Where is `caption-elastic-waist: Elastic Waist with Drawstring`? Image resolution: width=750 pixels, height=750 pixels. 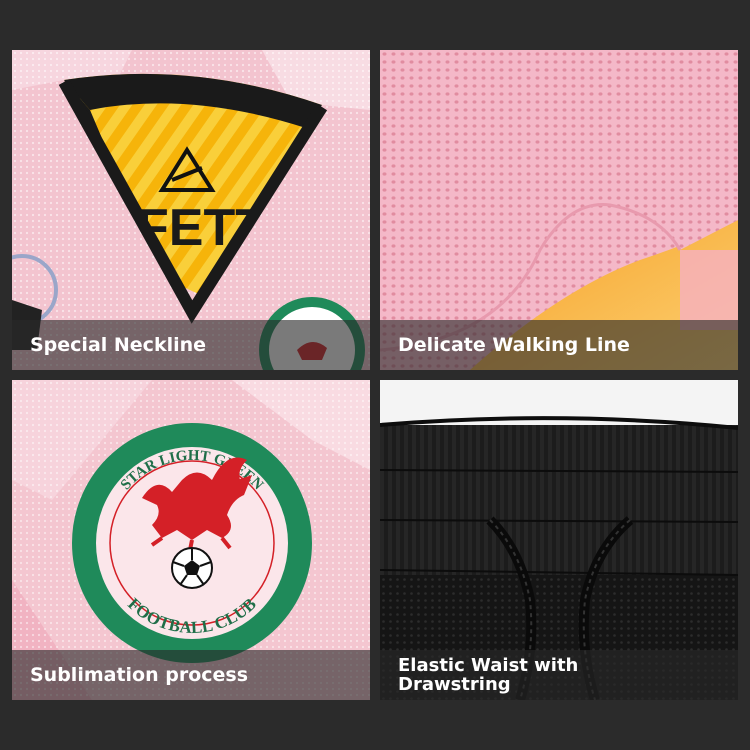 caption-elastic-waist: Elastic Waist with Drawstring is located at coordinates (559, 675).